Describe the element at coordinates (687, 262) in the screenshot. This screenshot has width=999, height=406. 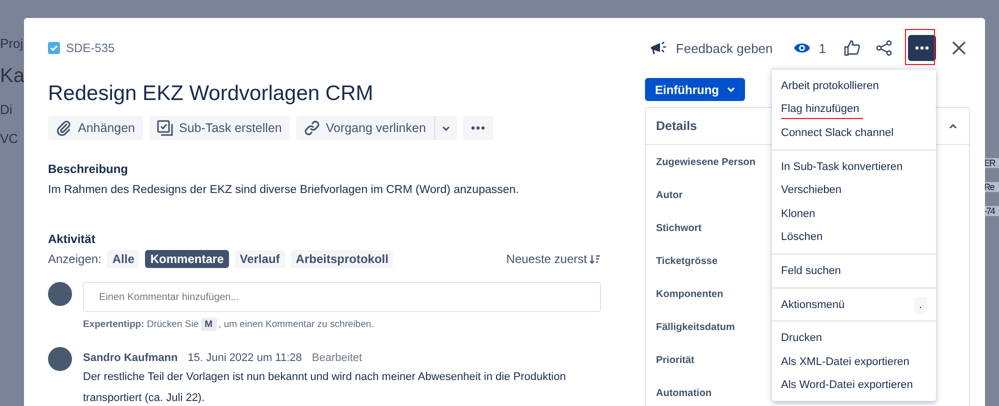
I see `field-label: Ticketgrösse` at that location.